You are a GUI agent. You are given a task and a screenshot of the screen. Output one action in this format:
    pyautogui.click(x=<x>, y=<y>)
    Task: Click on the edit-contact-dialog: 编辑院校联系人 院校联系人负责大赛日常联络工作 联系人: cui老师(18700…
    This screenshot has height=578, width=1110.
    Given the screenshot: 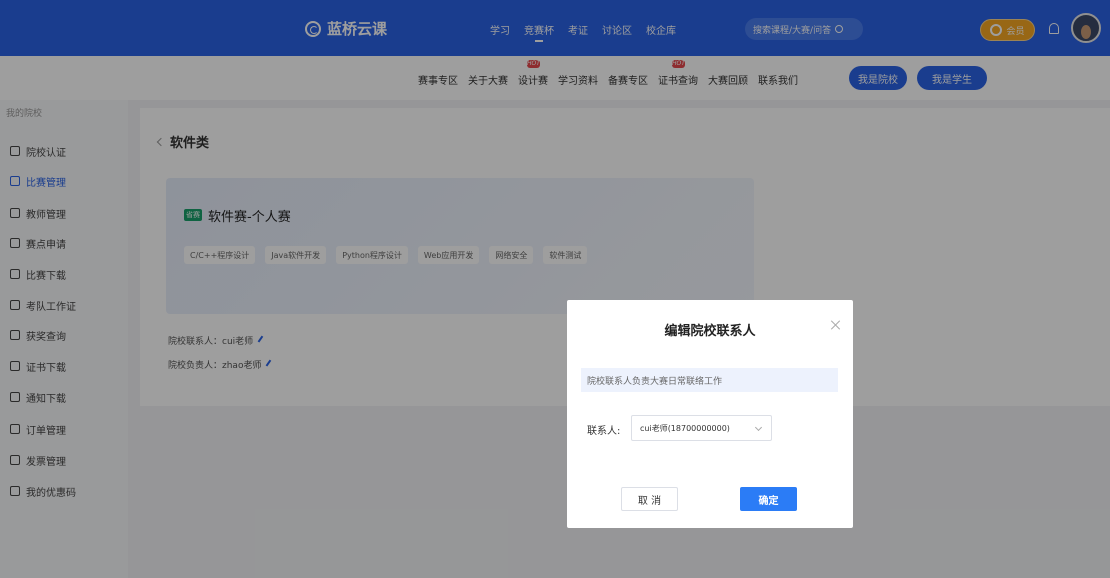 What is the action you would take?
    pyautogui.click(x=710, y=414)
    